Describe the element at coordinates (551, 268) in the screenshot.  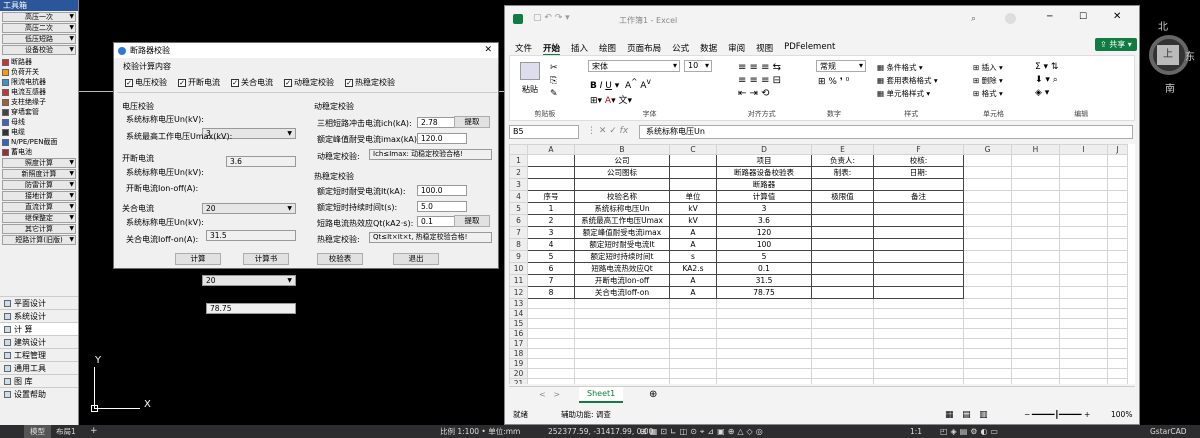
I see `cell: 6` at that location.